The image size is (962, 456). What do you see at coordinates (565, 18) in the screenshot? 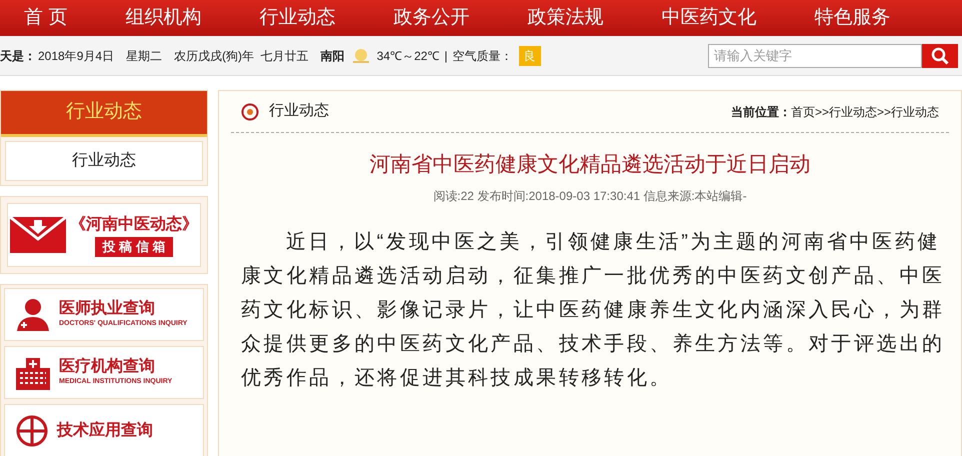
I see `nav-link: 政策法规` at bounding box center [565, 18].